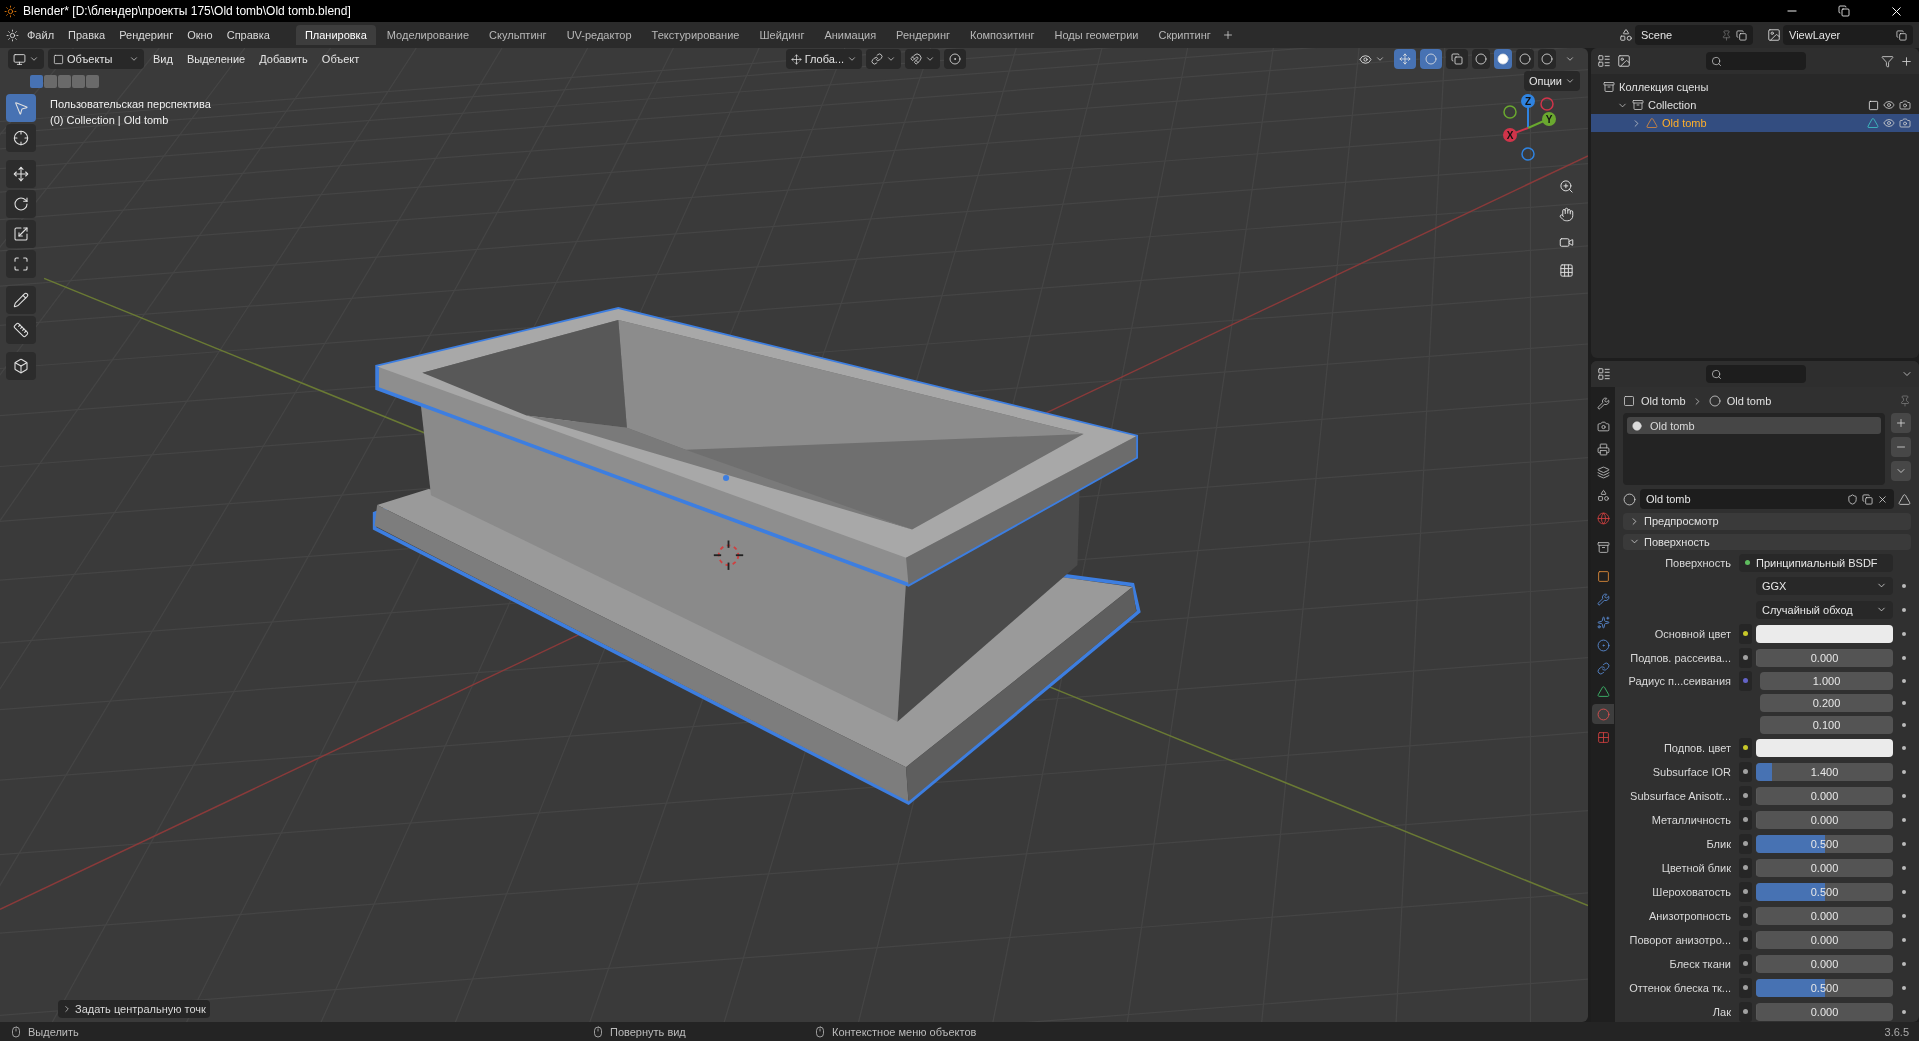  Describe the element at coordinates (1755, 105) in the screenshot. I see `outliner-row: Collection` at that location.